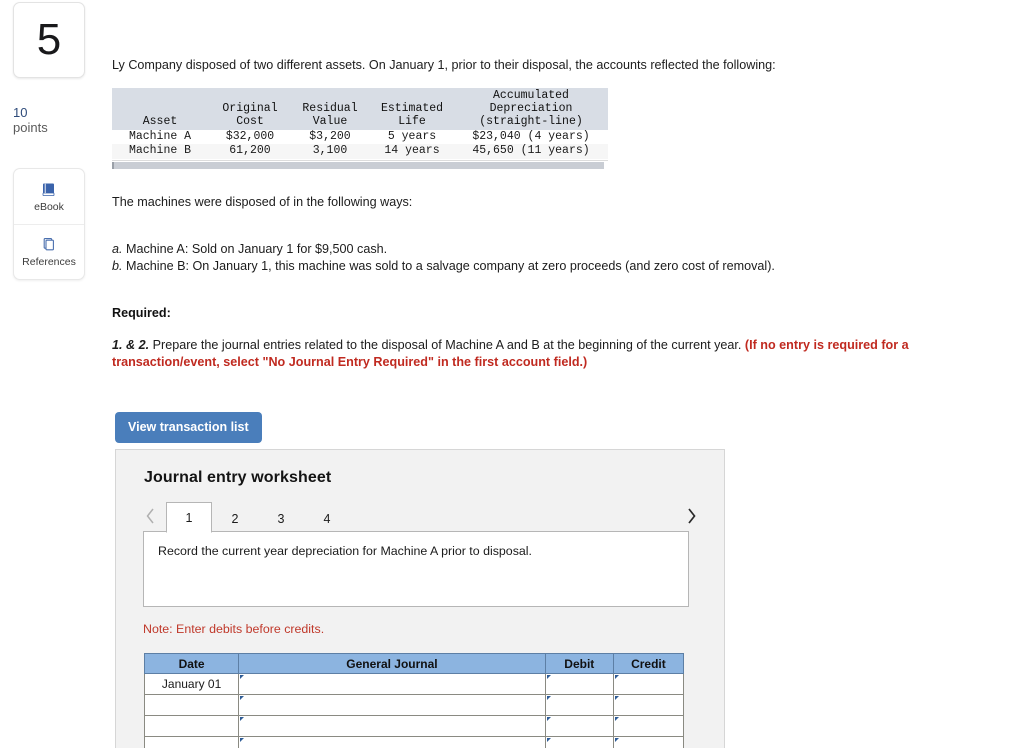 This screenshot has width=1024, height=748. I want to click on cell-residual-value: $3,200, so click(331, 137).